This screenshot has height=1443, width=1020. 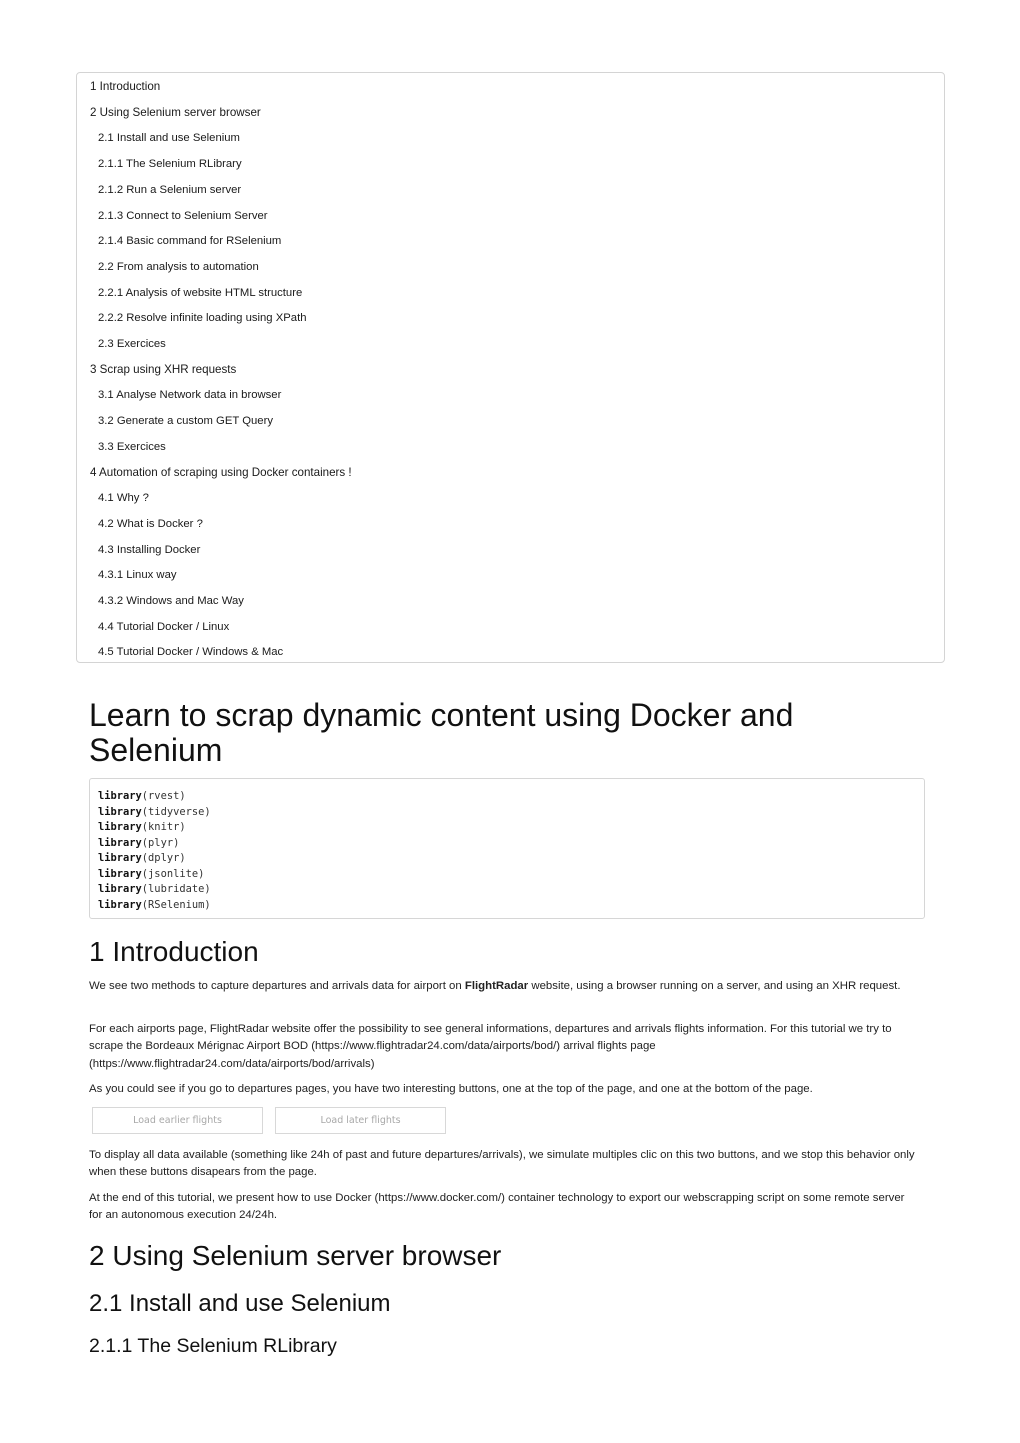 What do you see at coordinates (178, 267) in the screenshot?
I see `toc-link: 2.2 From analysis to automation` at bounding box center [178, 267].